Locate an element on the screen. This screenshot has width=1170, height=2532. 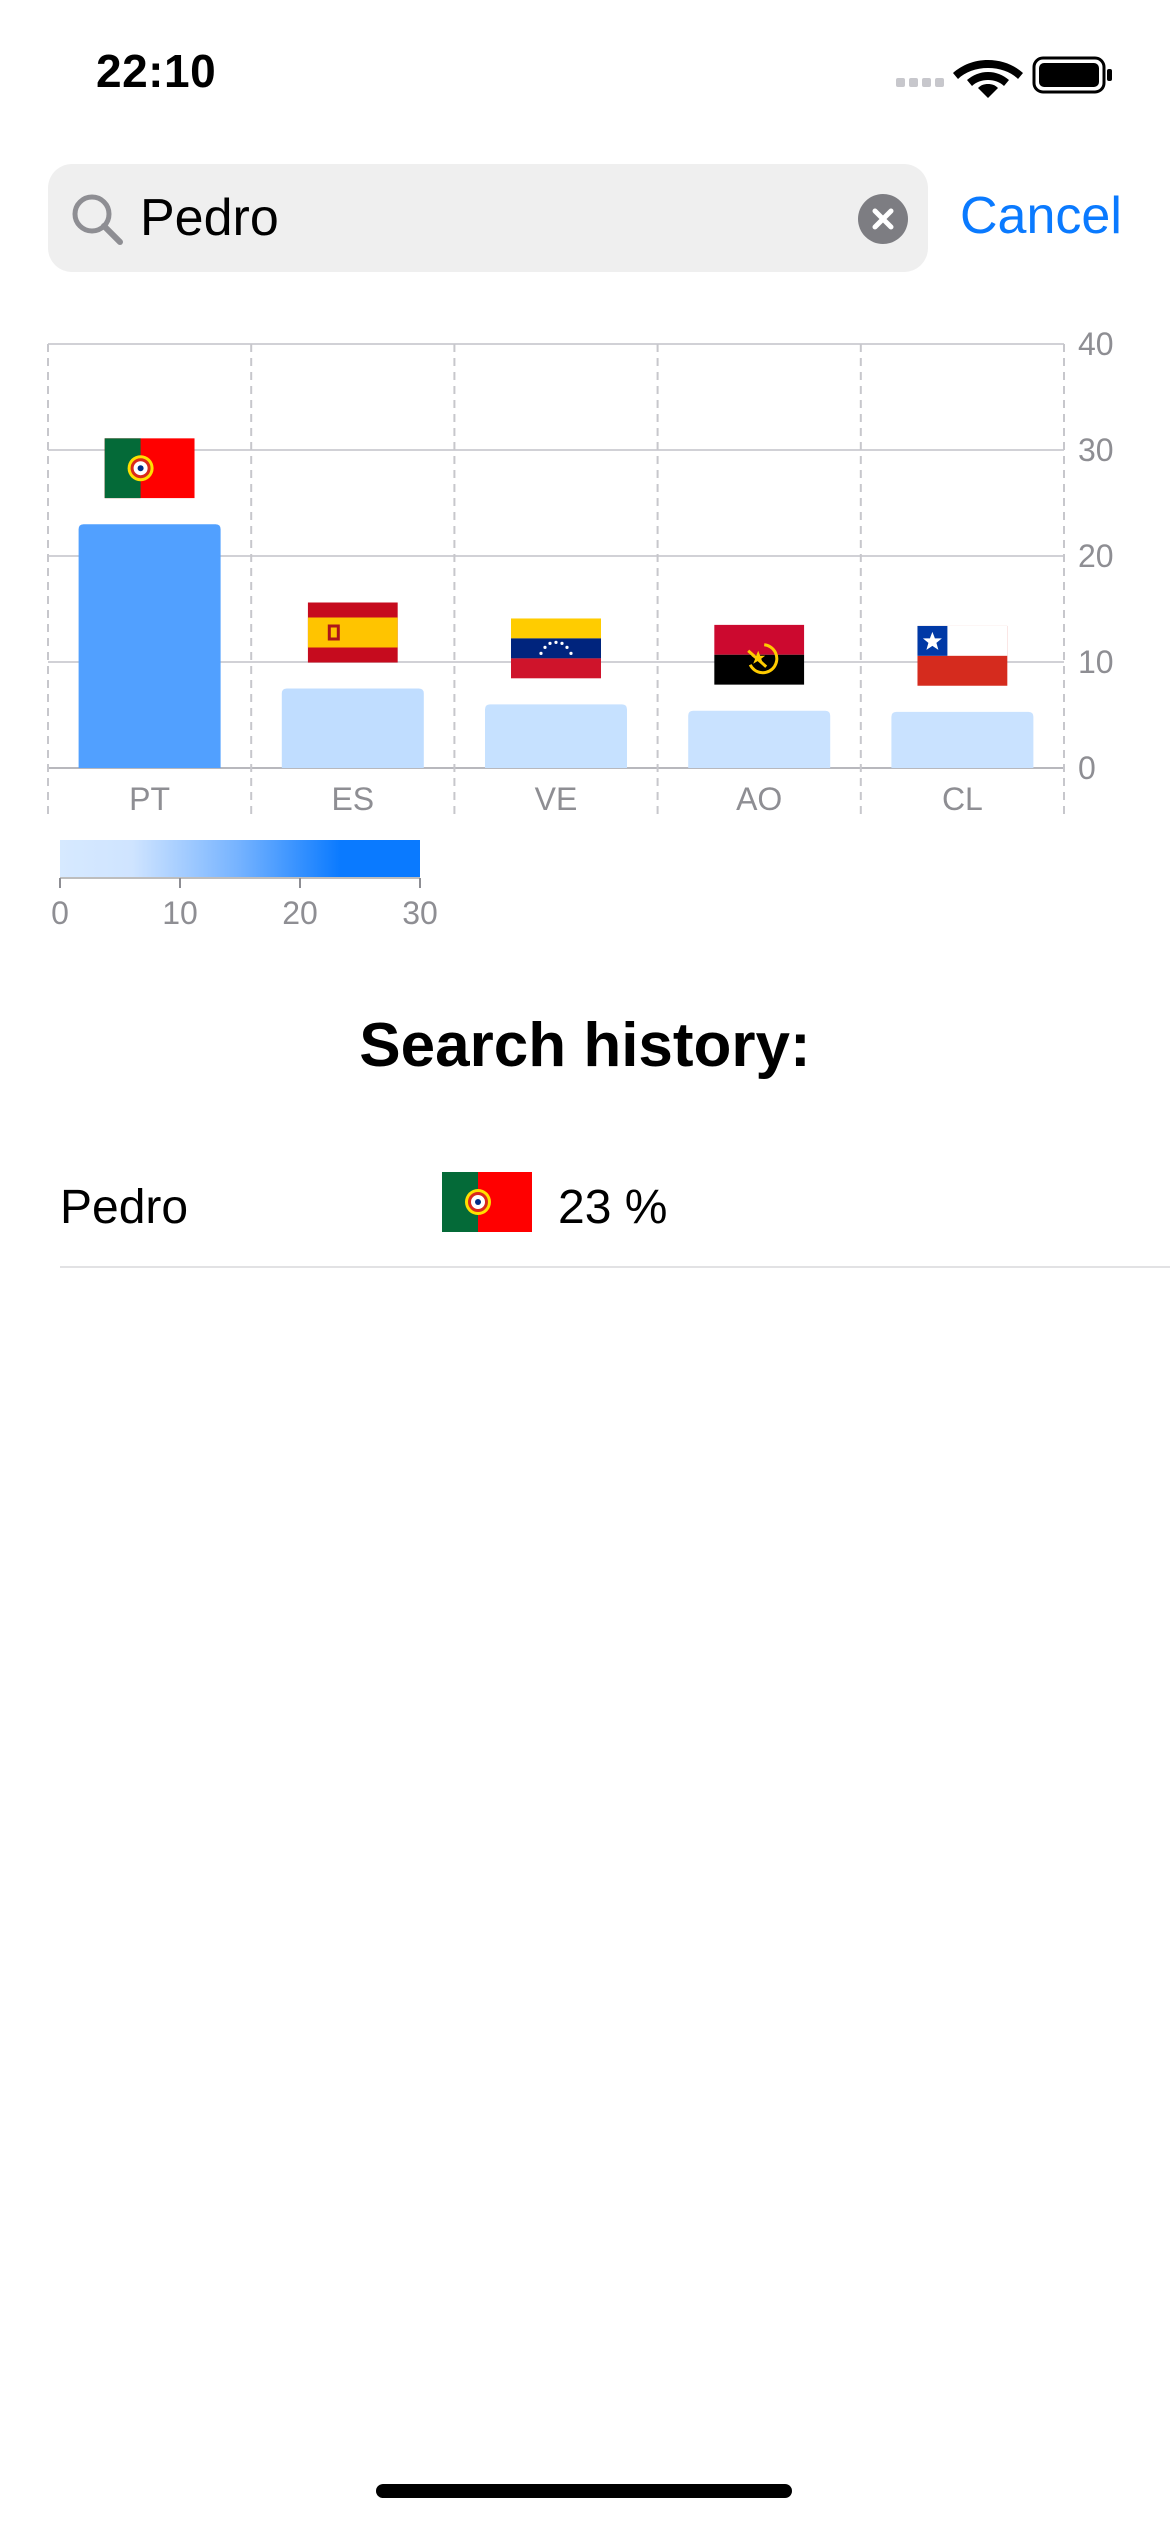
home-indicator is located at coordinates (584, 2491).